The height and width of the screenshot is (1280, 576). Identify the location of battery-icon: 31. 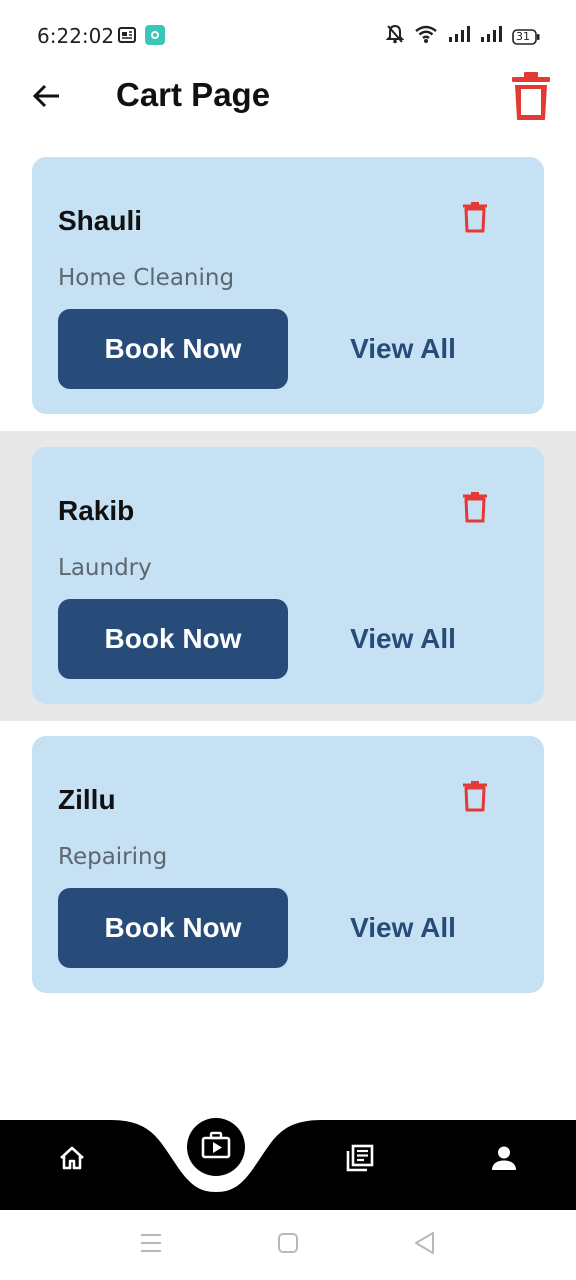
(526, 36).